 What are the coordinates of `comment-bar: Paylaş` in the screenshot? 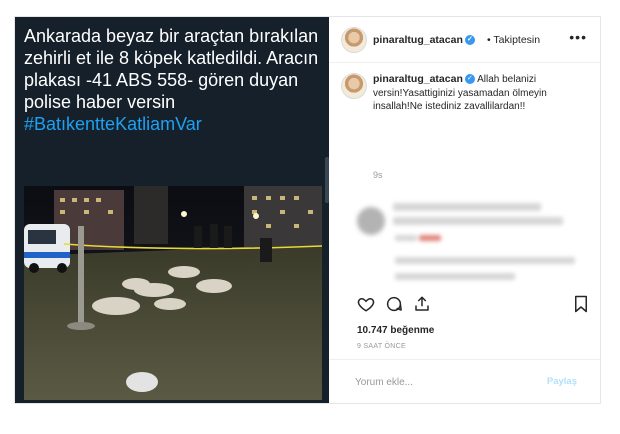 It's located at (464, 381).